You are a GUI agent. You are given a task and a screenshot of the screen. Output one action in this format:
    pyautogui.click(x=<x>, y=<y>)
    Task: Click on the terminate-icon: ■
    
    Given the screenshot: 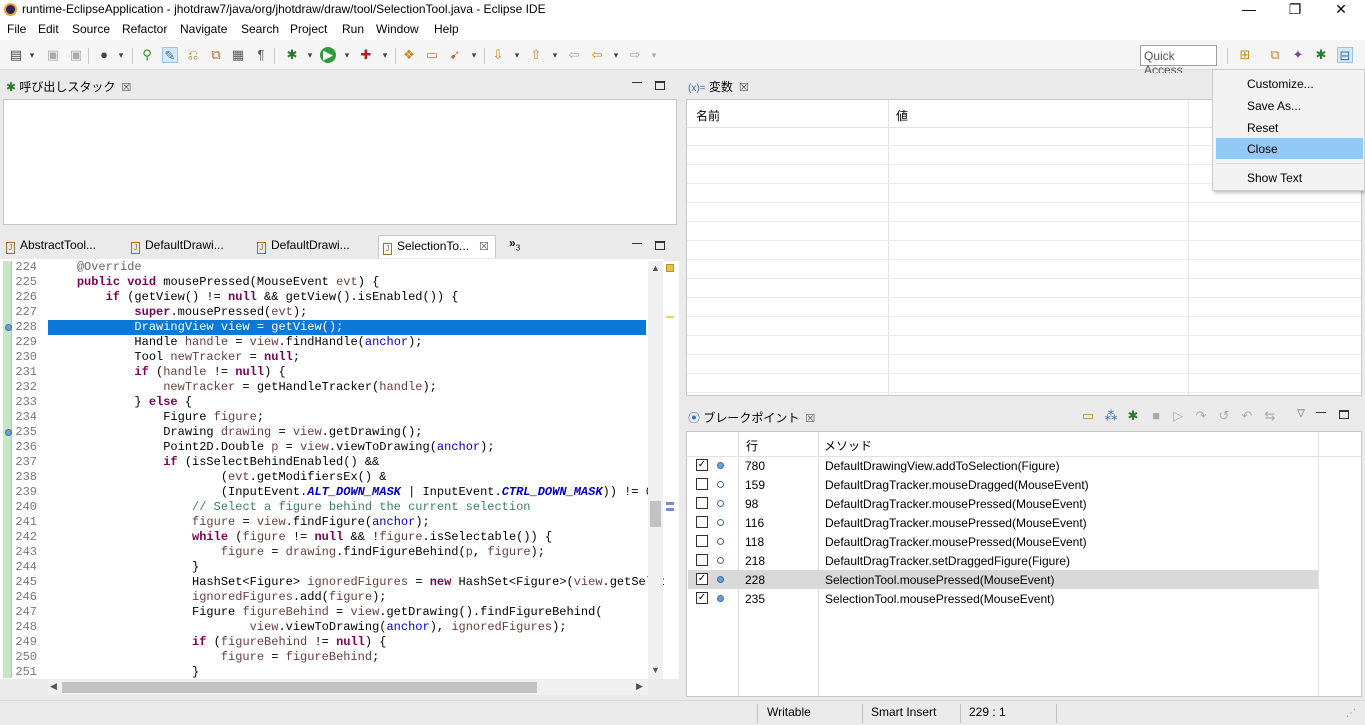 What is the action you would take?
    pyautogui.click(x=1156, y=416)
    